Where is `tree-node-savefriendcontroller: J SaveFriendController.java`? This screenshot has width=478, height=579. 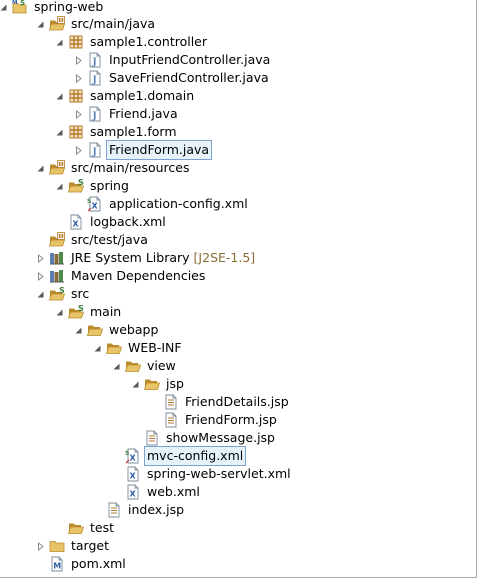
tree-node-savefriendcontroller: J SaveFriendController.java is located at coordinates (172, 78).